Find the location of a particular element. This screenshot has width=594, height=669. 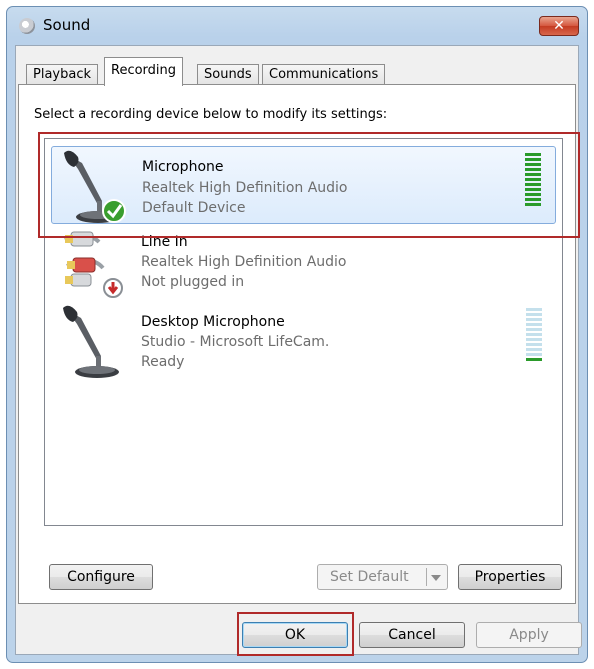

tab-recording: Recording is located at coordinates (144, 71).